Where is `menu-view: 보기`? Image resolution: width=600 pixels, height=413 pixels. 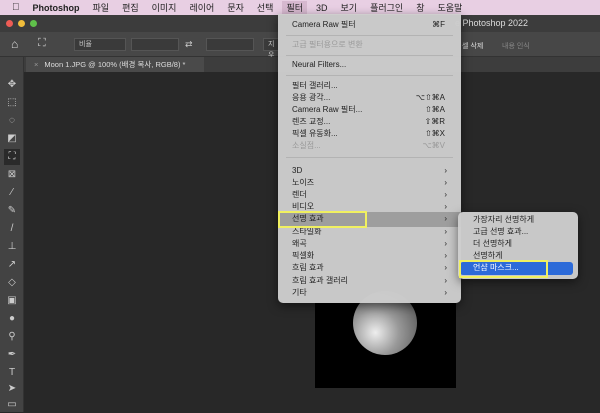
menu-view: 보기 is located at coordinates (349, 7).